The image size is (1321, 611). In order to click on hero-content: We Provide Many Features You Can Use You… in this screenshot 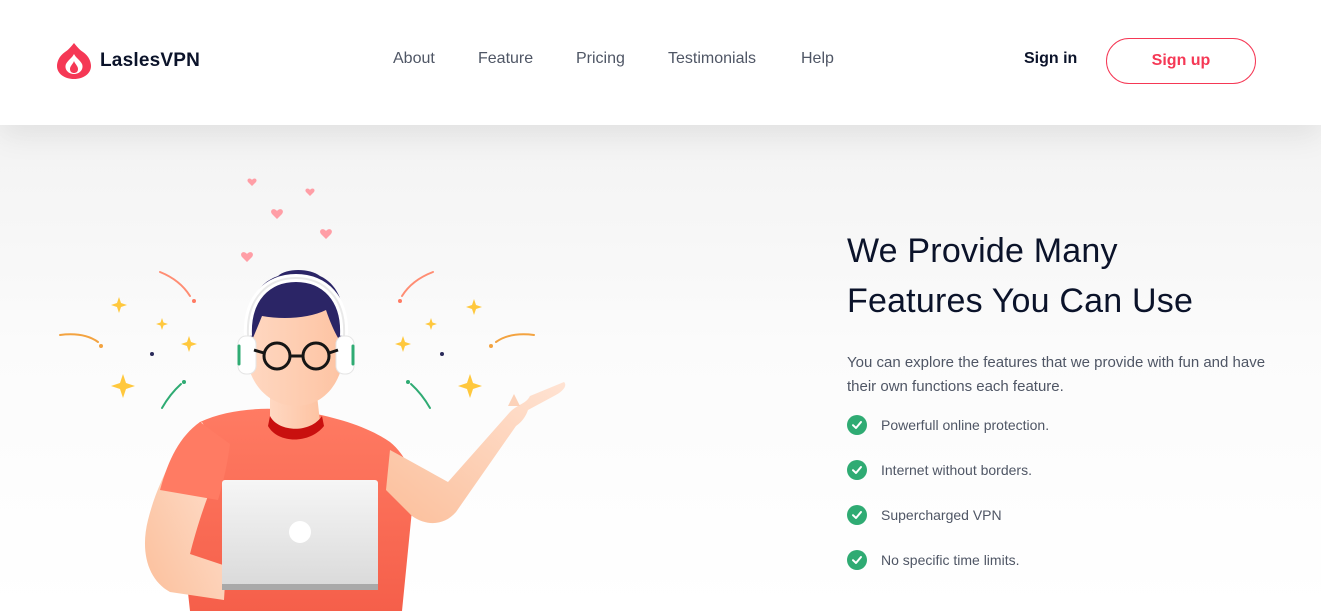, I will do `click(1057, 312)`.